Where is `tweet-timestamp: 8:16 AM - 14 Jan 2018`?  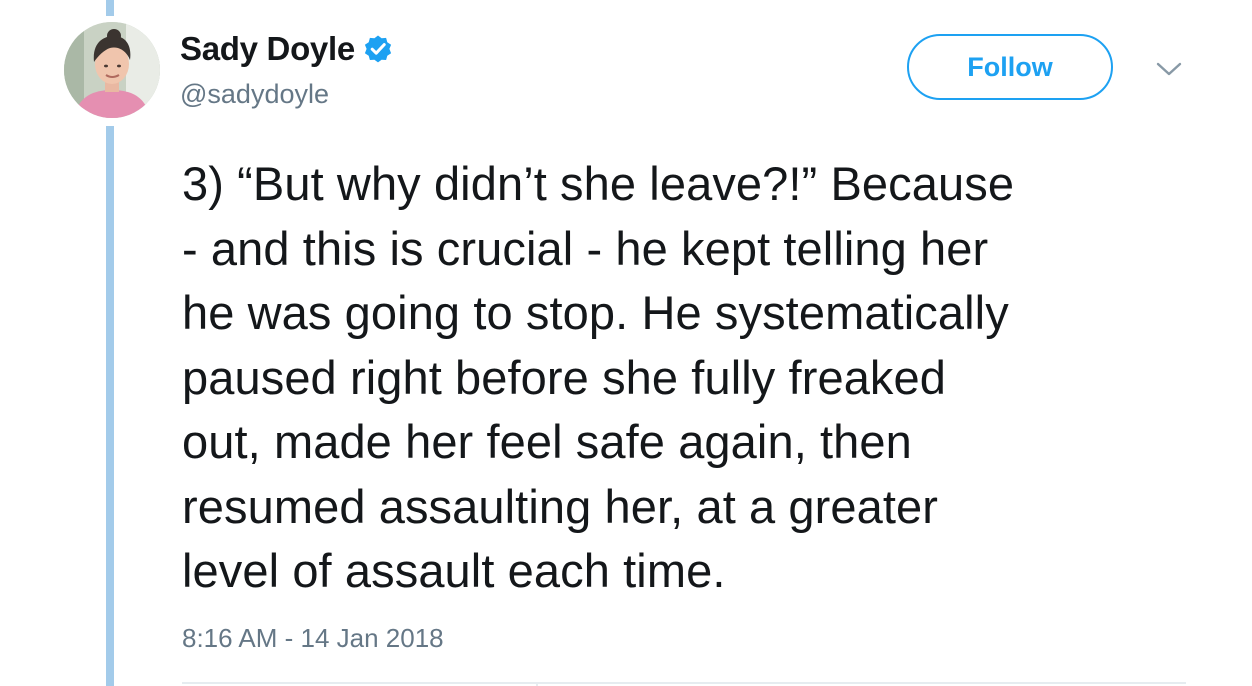 tweet-timestamp: 8:16 AM - 14 Jan 2018 is located at coordinates (313, 638).